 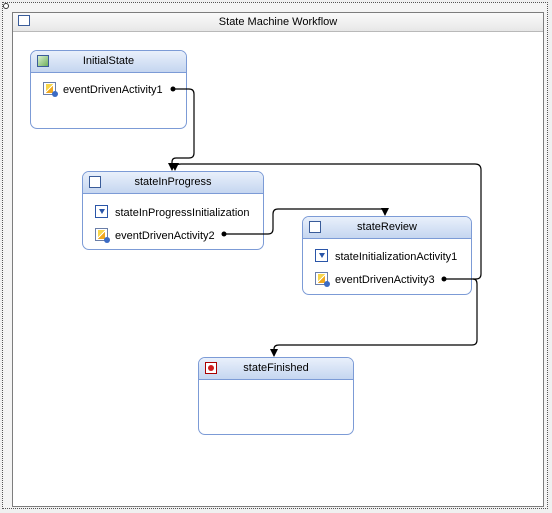 What do you see at coordinates (43, 61) in the screenshot?
I see `initial-state-icon` at bounding box center [43, 61].